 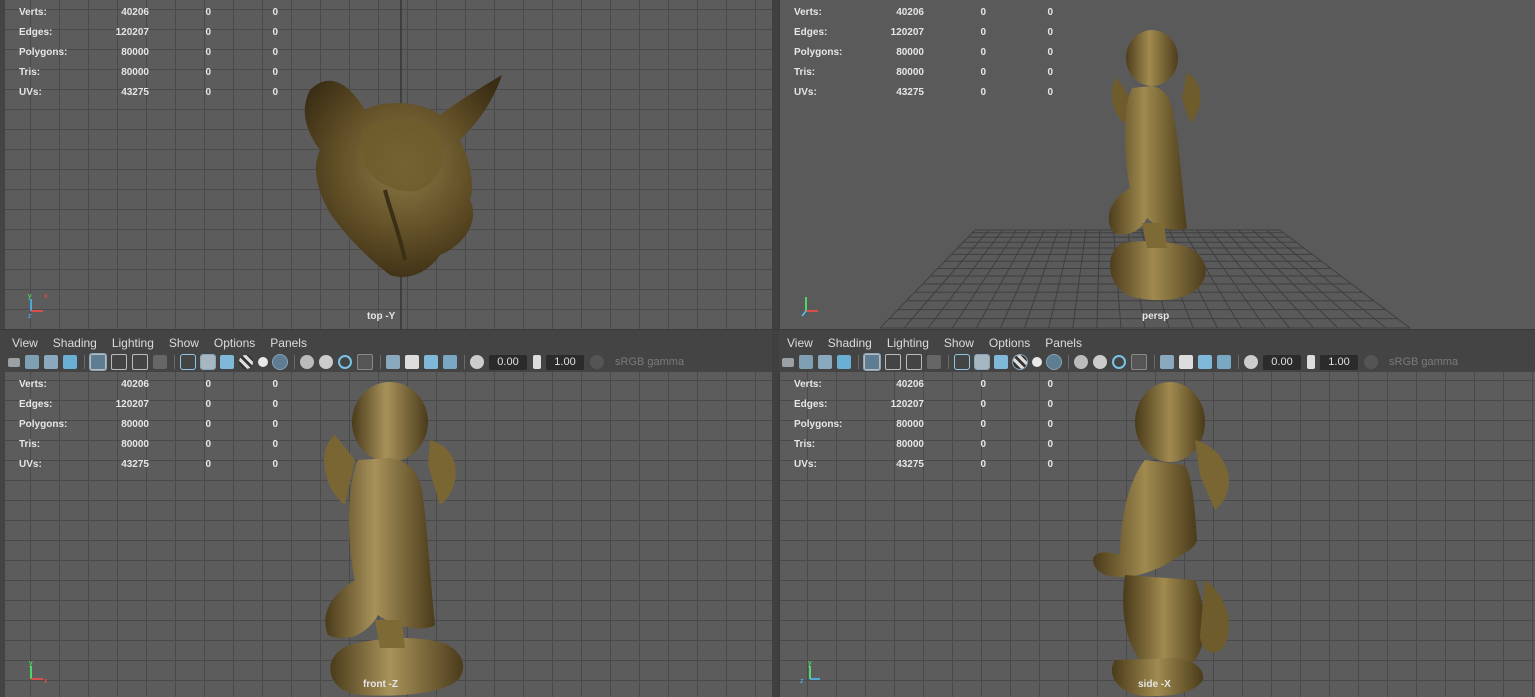 What do you see at coordinates (31, 663) in the screenshot?
I see `svg-text: y` at bounding box center [31, 663].